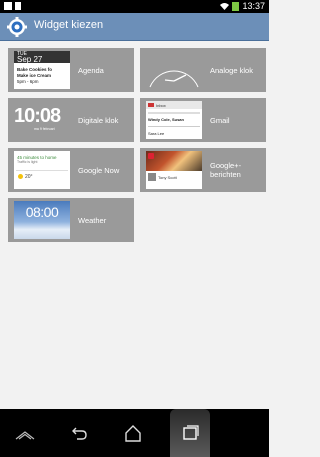  Describe the element at coordinates (29, 176) in the screenshot. I see `google-now-temp: 20°` at that location.